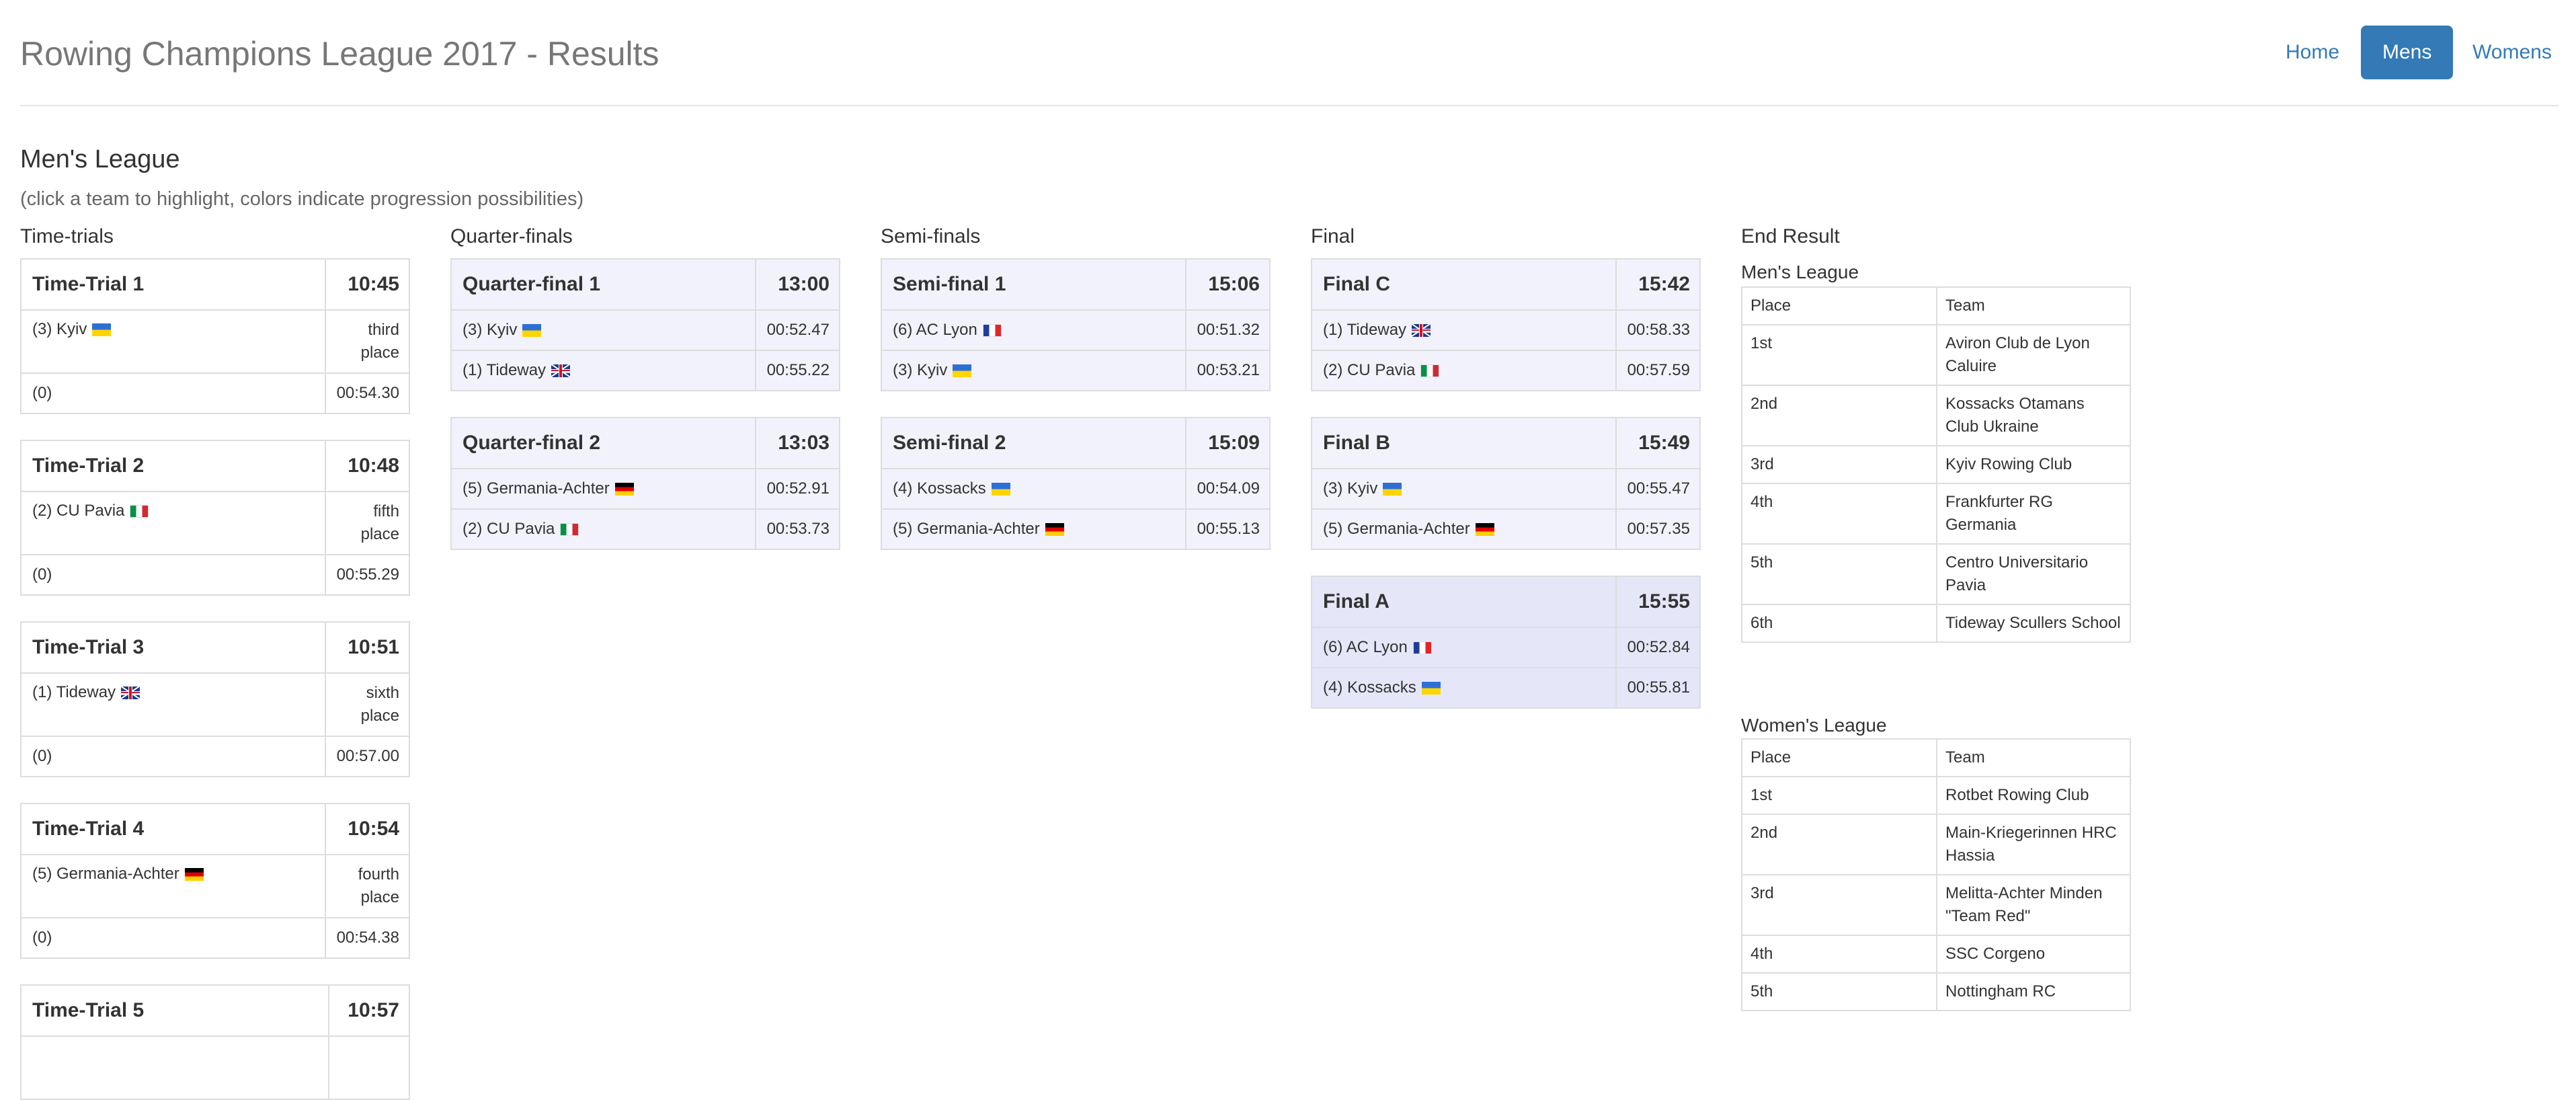 This screenshot has width=2576, height=1100. I want to click on table-row: 5th Centro Universitario Pavia, so click(1936, 574).